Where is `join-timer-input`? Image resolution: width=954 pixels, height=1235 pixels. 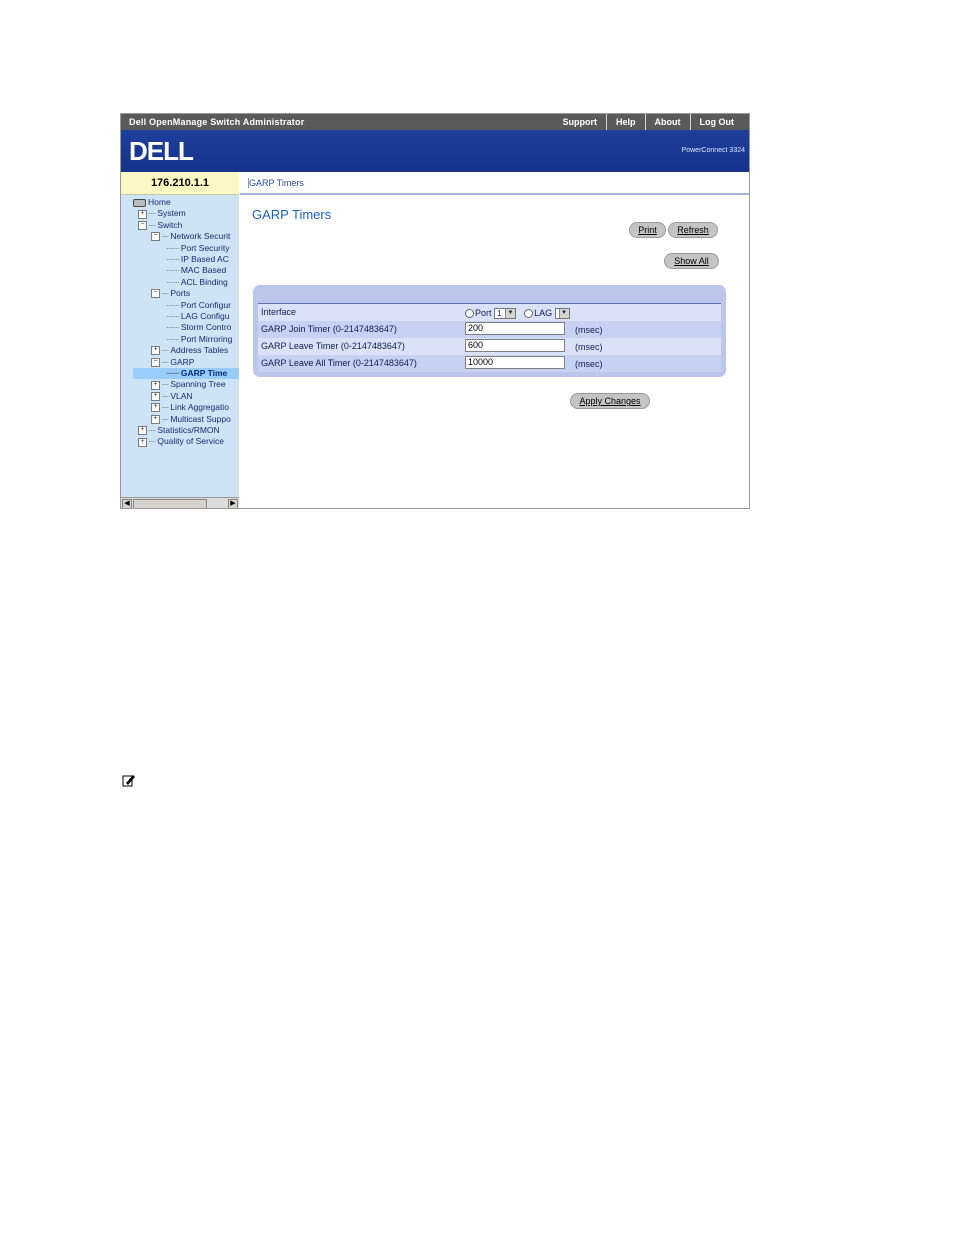 join-timer-input is located at coordinates (515, 328).